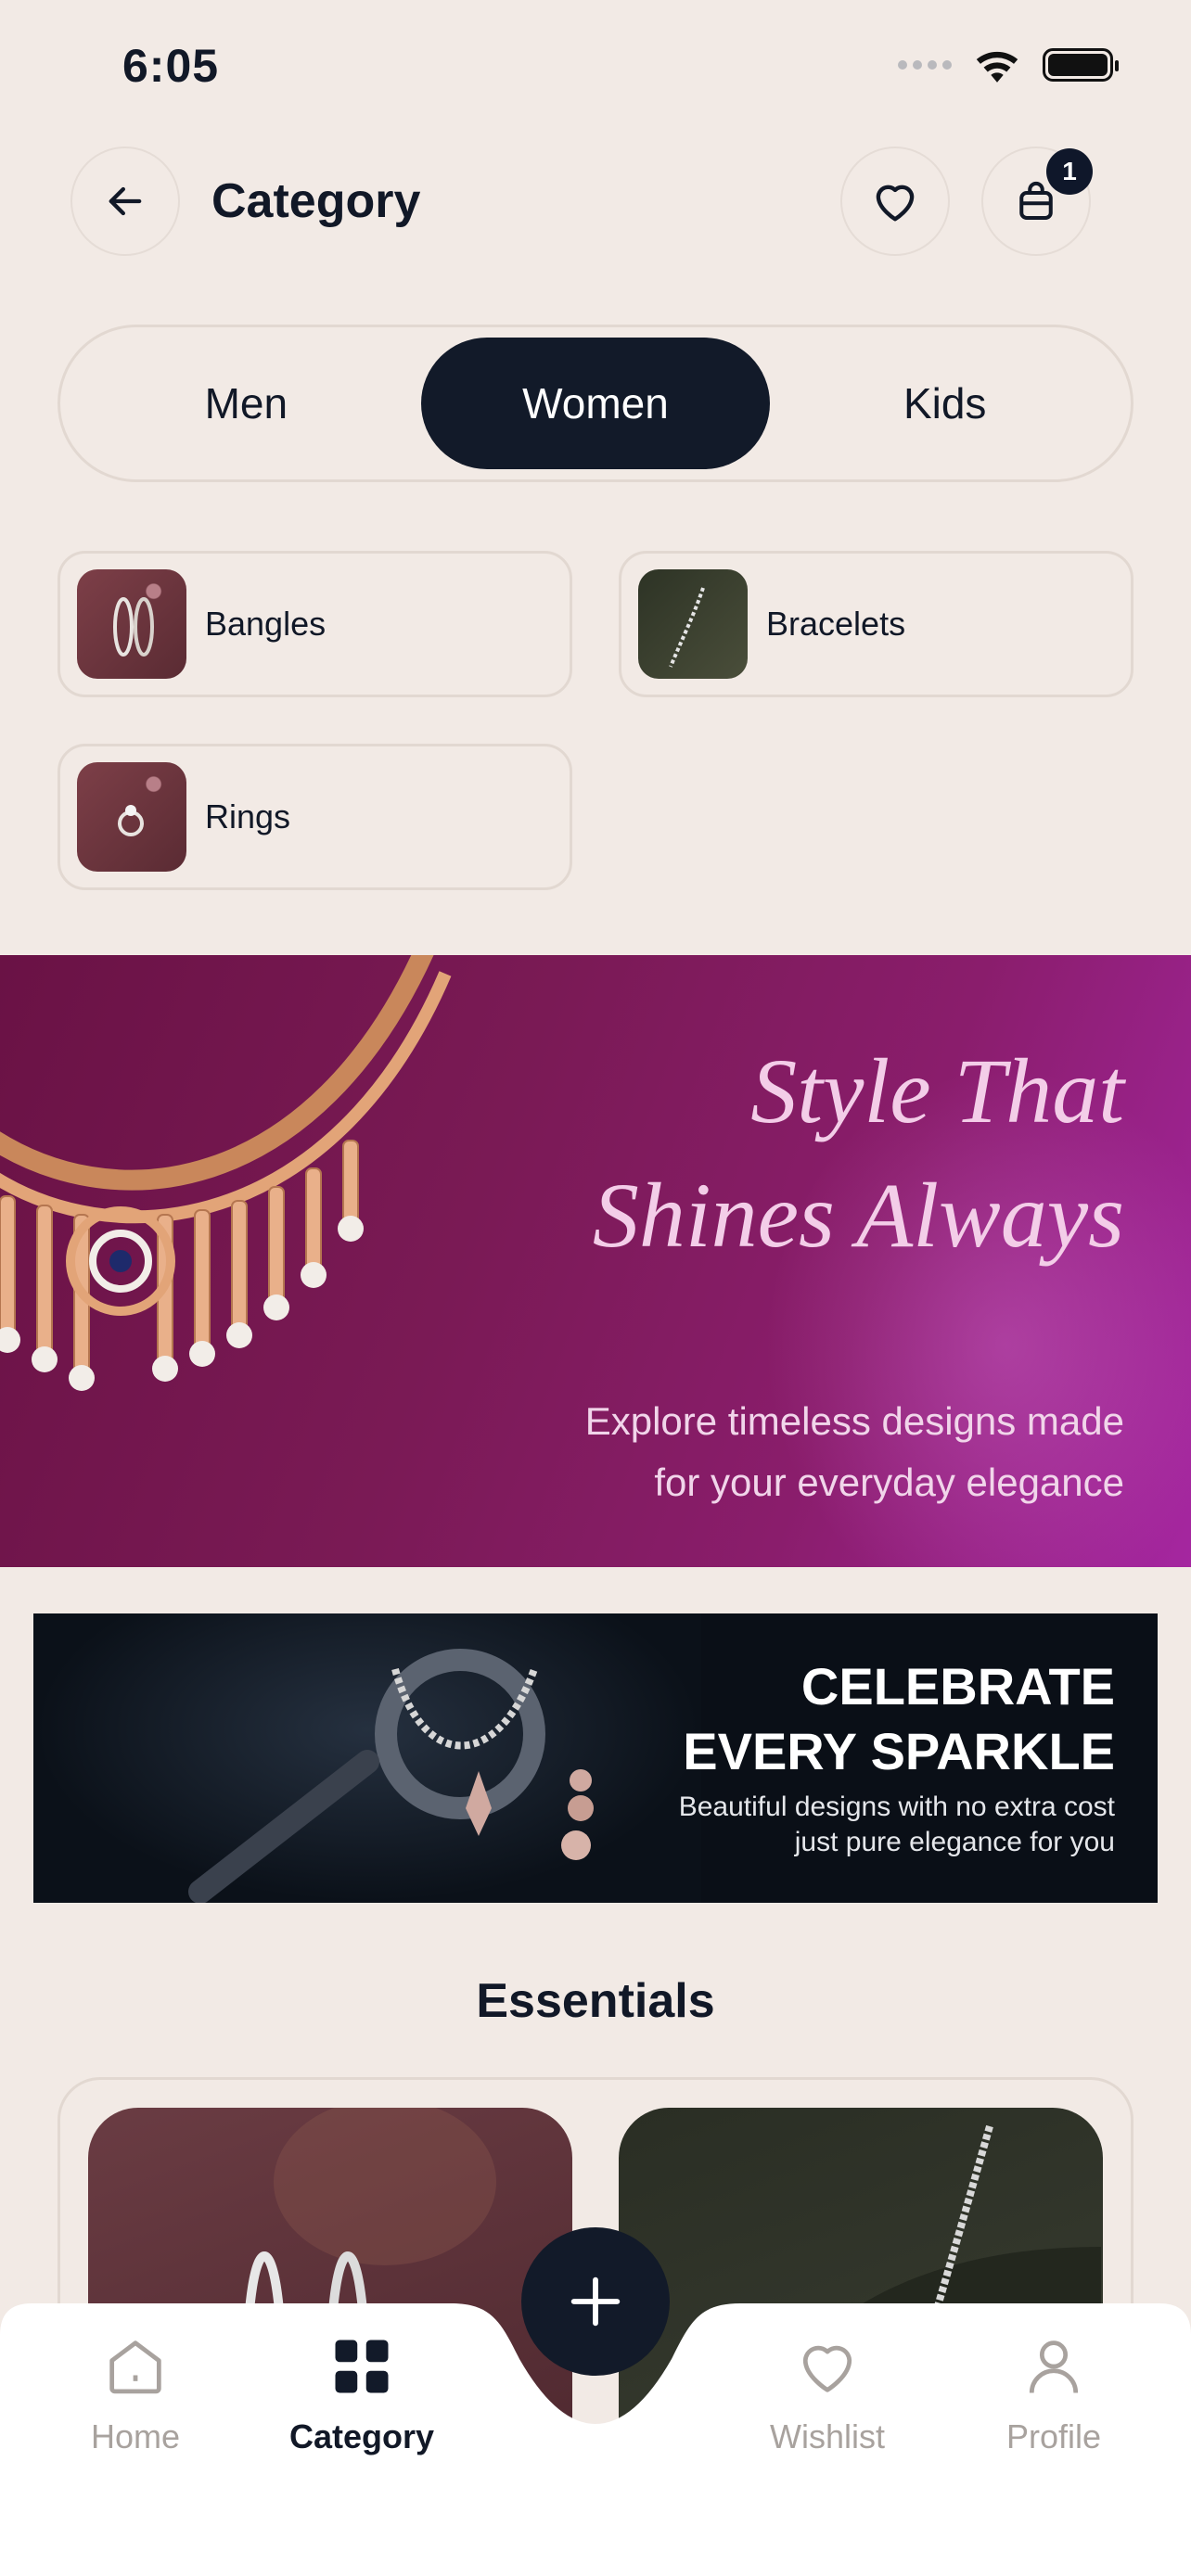  I want to click on nav-label: Profile, so click(1053, 2436).